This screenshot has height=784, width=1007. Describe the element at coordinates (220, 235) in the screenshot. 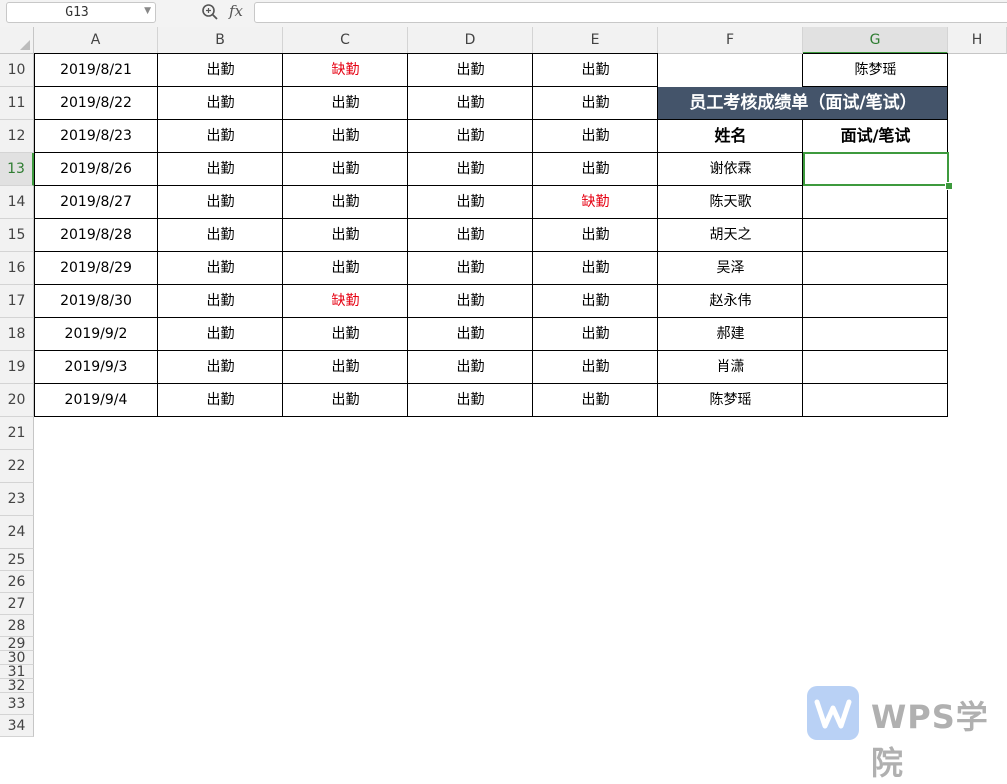

I see `cell-b15: 出勤` at that location.